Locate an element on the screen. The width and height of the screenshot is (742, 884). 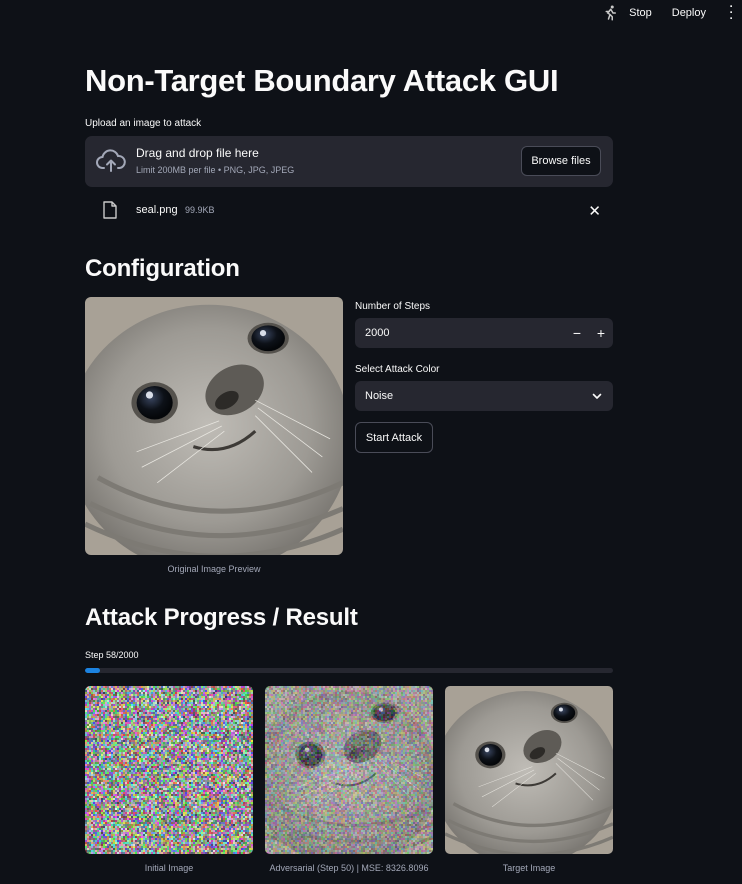
top-toolbar: Stop Deploy · · · is located at coordinates (371, 13).